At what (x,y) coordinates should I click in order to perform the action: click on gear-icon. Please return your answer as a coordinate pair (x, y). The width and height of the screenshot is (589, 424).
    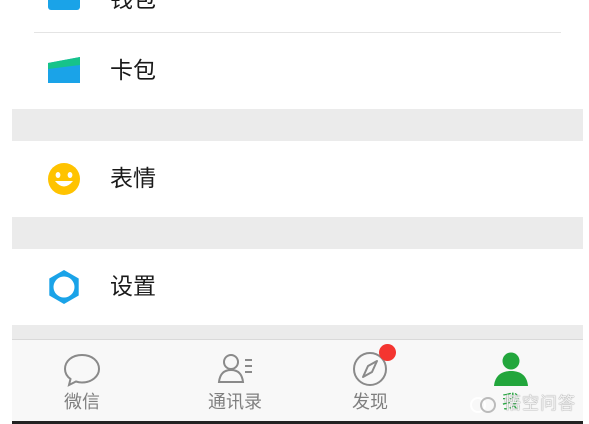
    Looking at the image, I should click on (64, 287).